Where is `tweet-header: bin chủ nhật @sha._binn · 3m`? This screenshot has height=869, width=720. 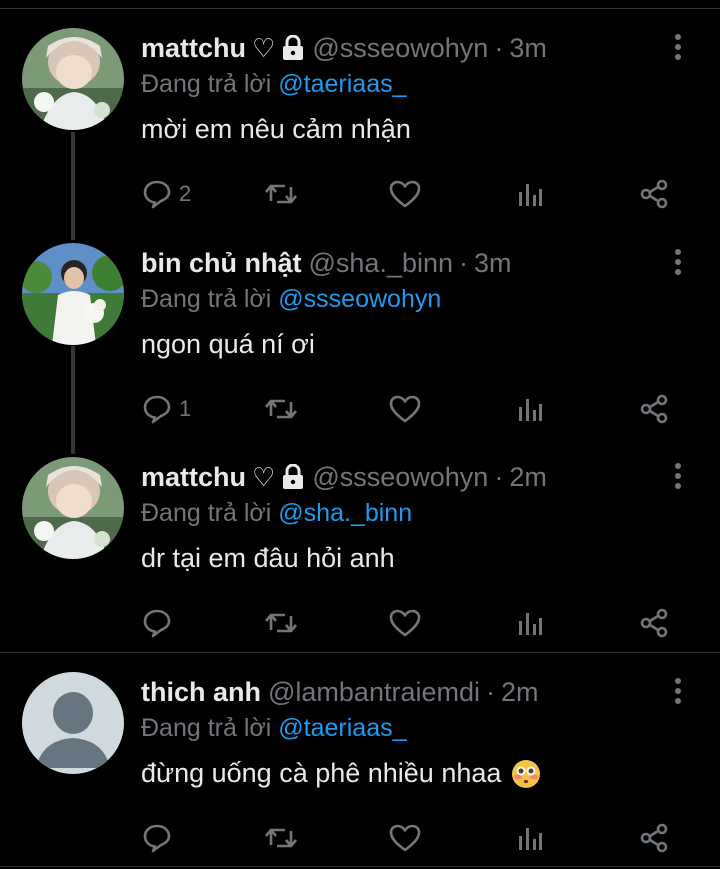 tweet-header: bin chủ nhật @sha._binn · 3m is located at coordinates (326, 263).